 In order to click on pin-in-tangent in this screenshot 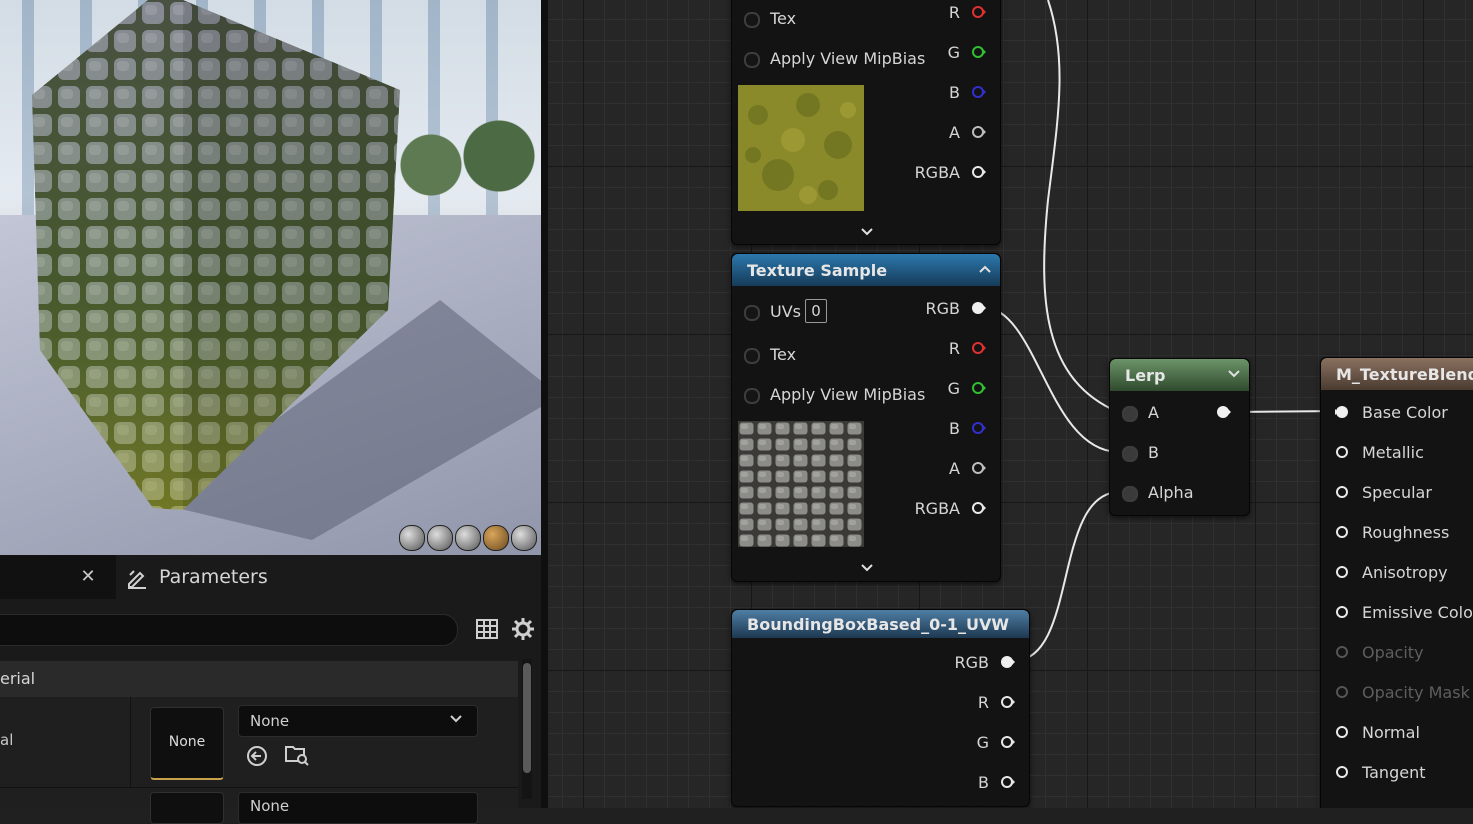, I will do `click(1342, 772)`.